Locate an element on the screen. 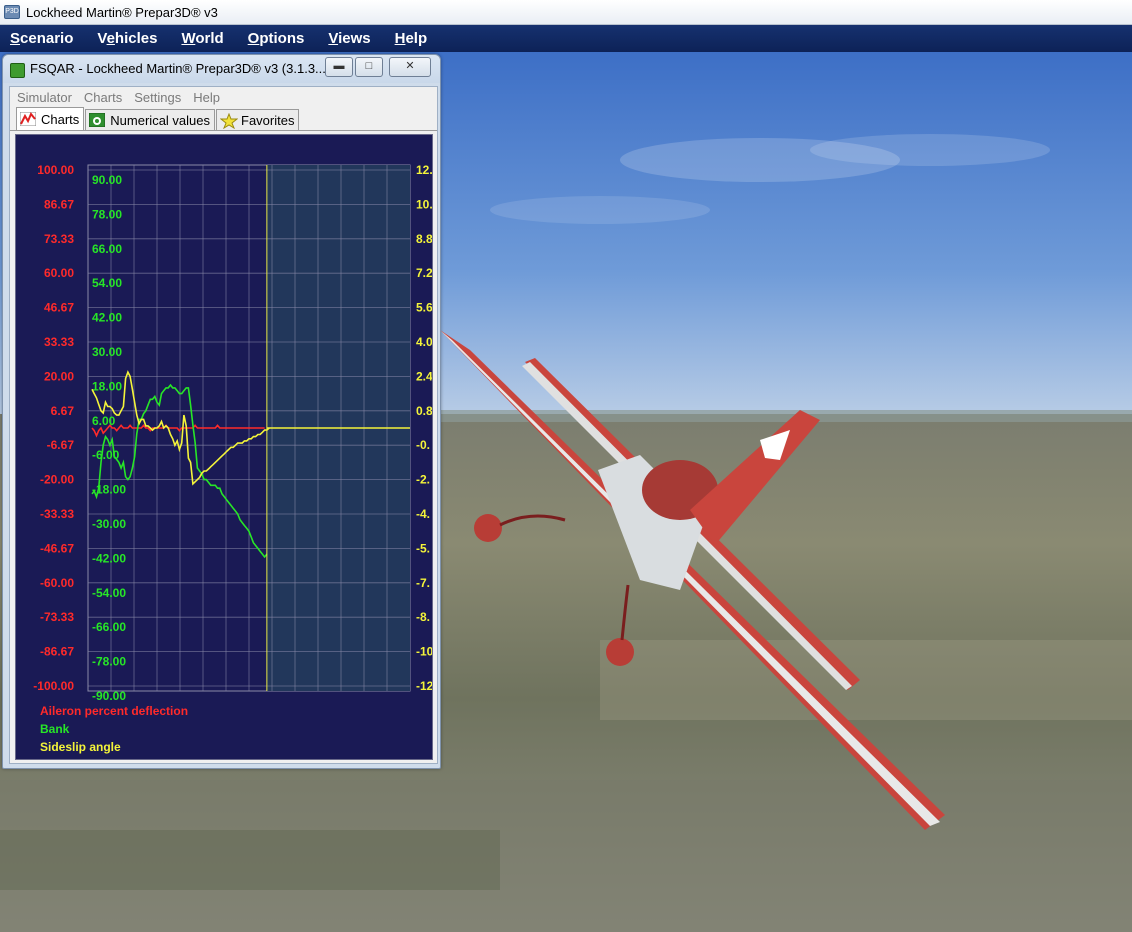 The height and width of the screenshot is (932, 1132). fsqar-menu-help: Help is located at coordinates (206, 97).